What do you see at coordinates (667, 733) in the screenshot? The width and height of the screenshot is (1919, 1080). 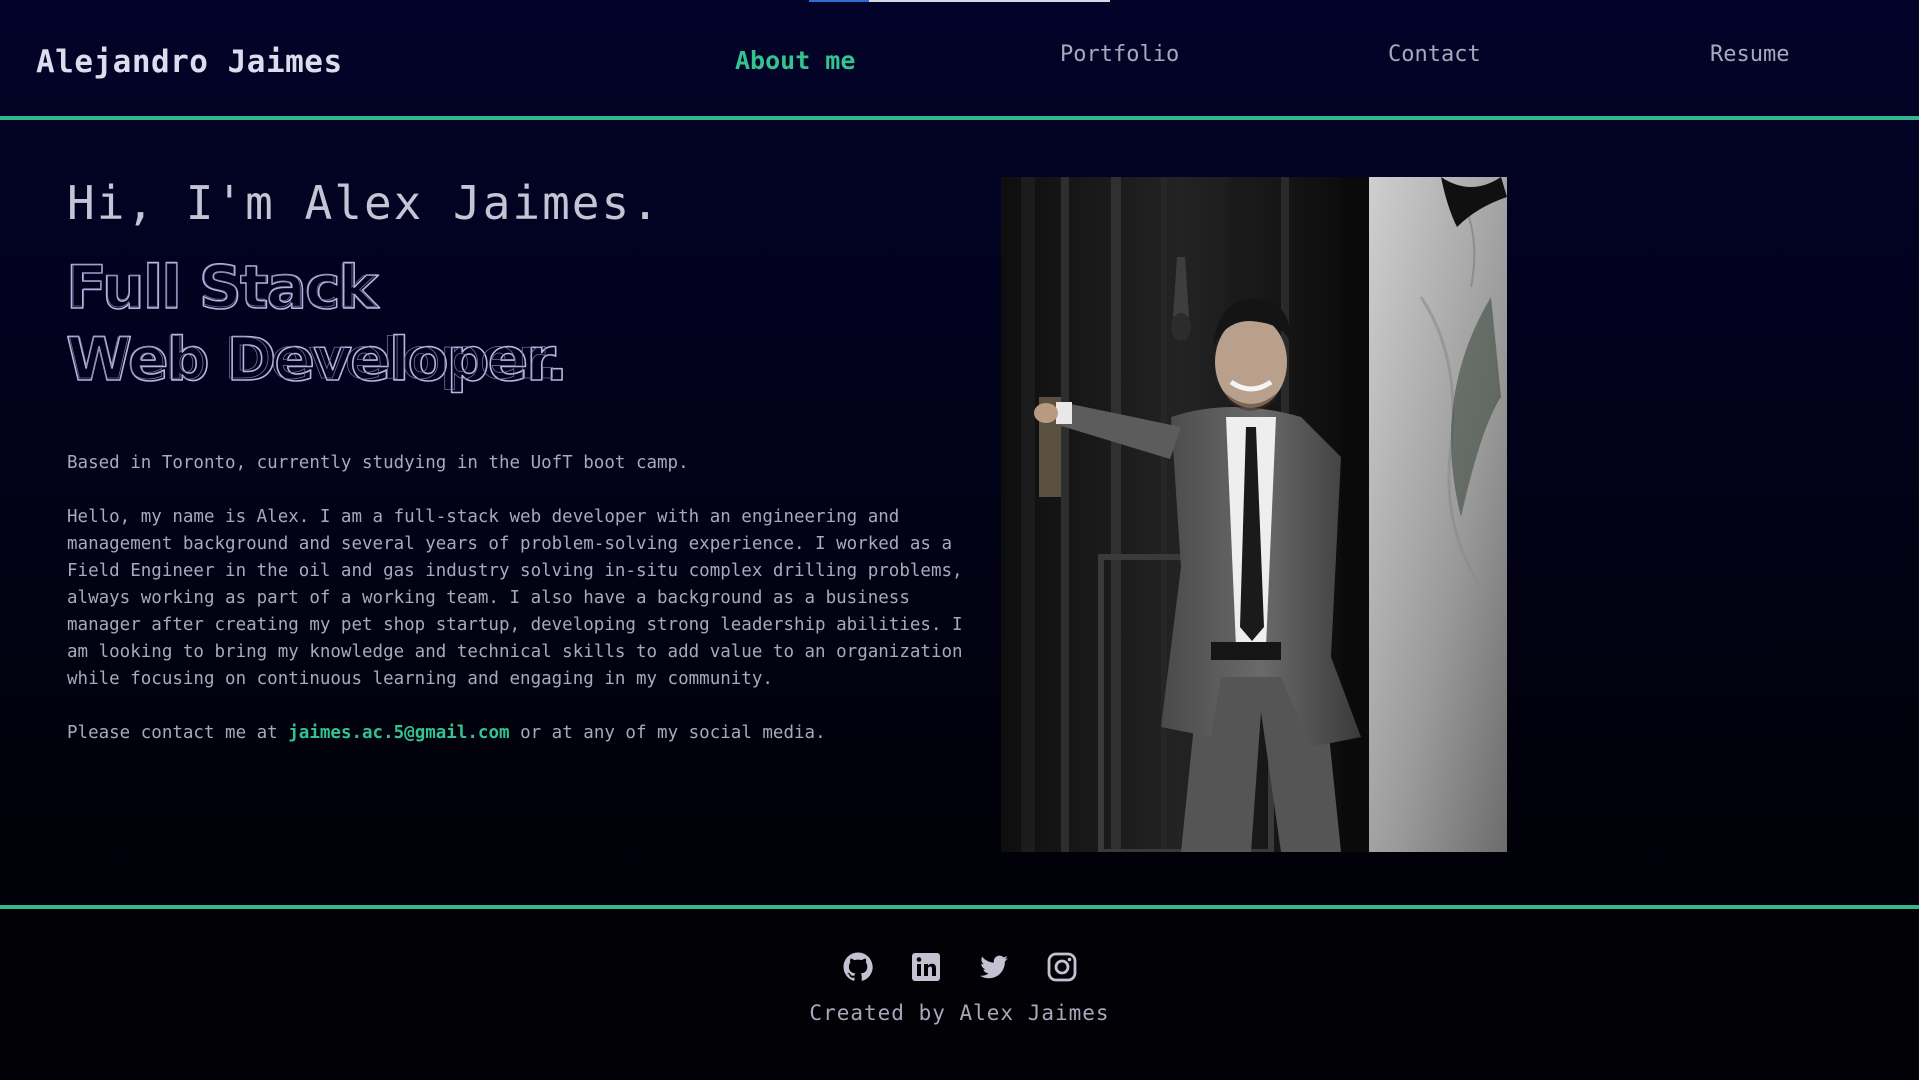 I see `contact-suffix: or at any of my social media.` at bounding box center [667, 733].